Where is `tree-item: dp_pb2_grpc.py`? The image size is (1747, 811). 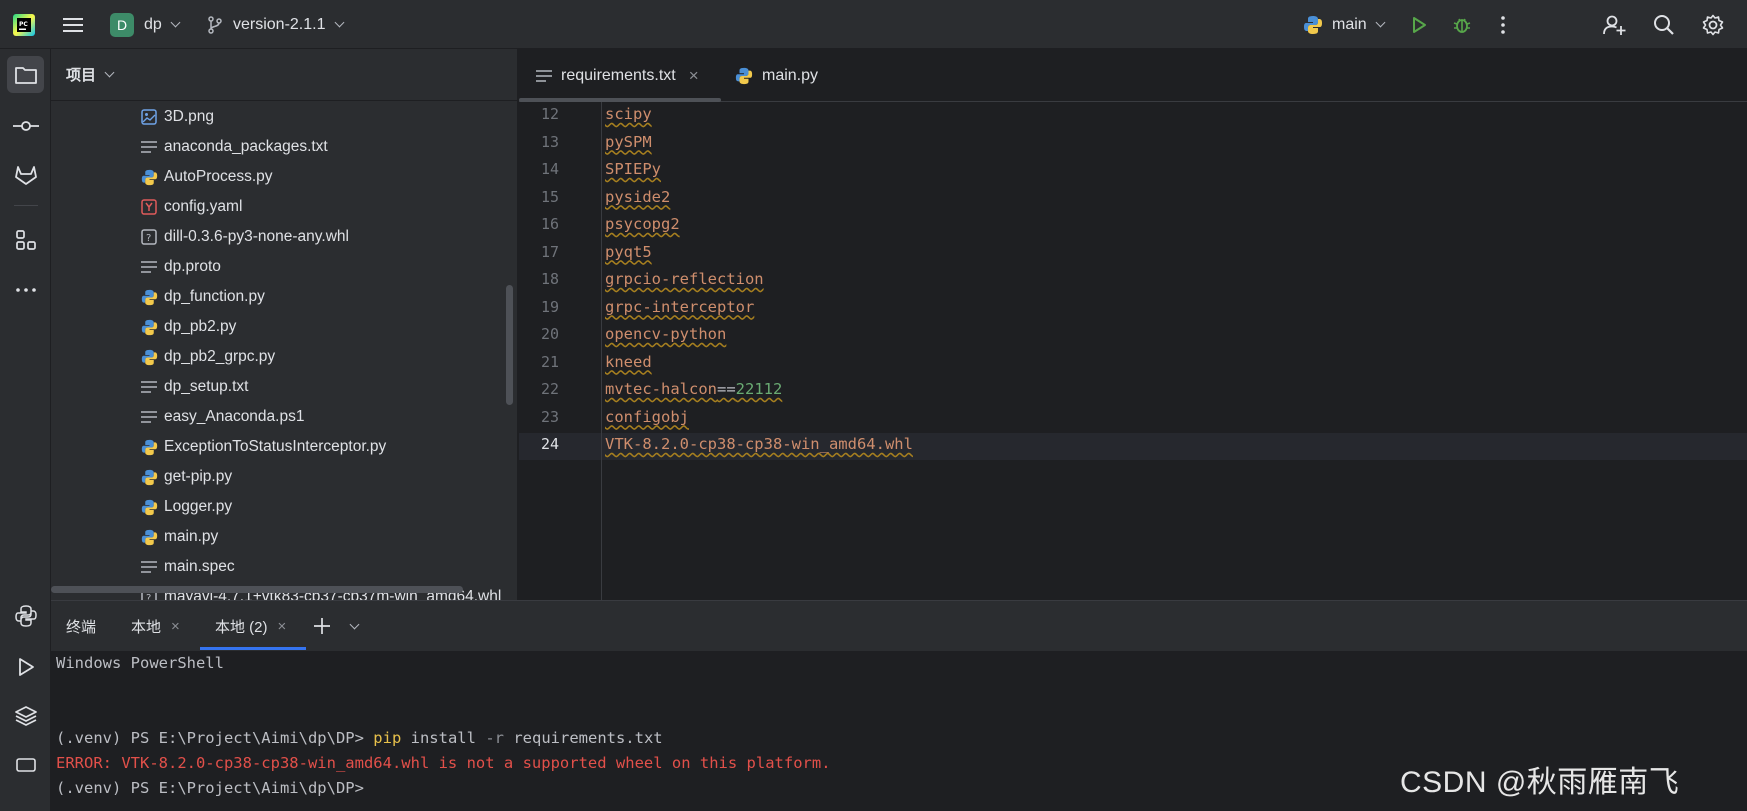
tree-item: dp_pb2_grpc.py is located at coordinates (281, 357).